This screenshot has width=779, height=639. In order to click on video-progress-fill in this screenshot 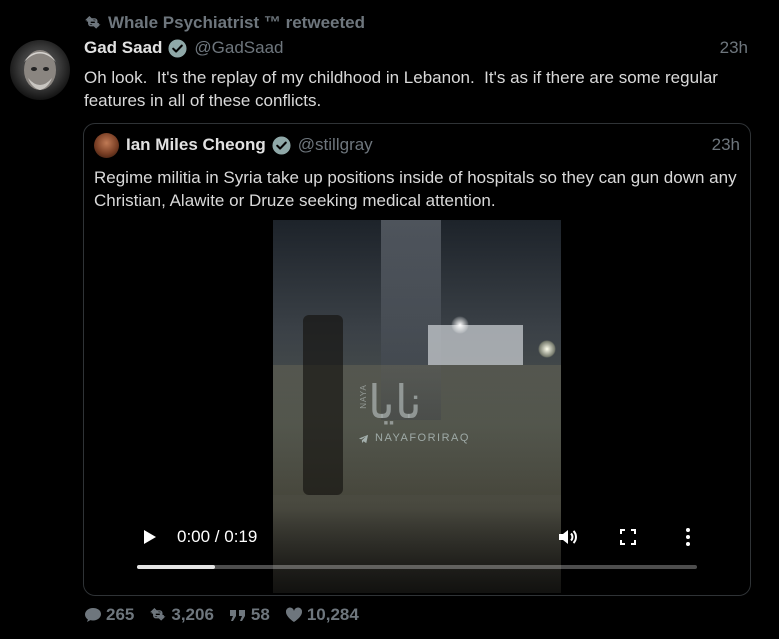, I will do `click(176, 567)`.